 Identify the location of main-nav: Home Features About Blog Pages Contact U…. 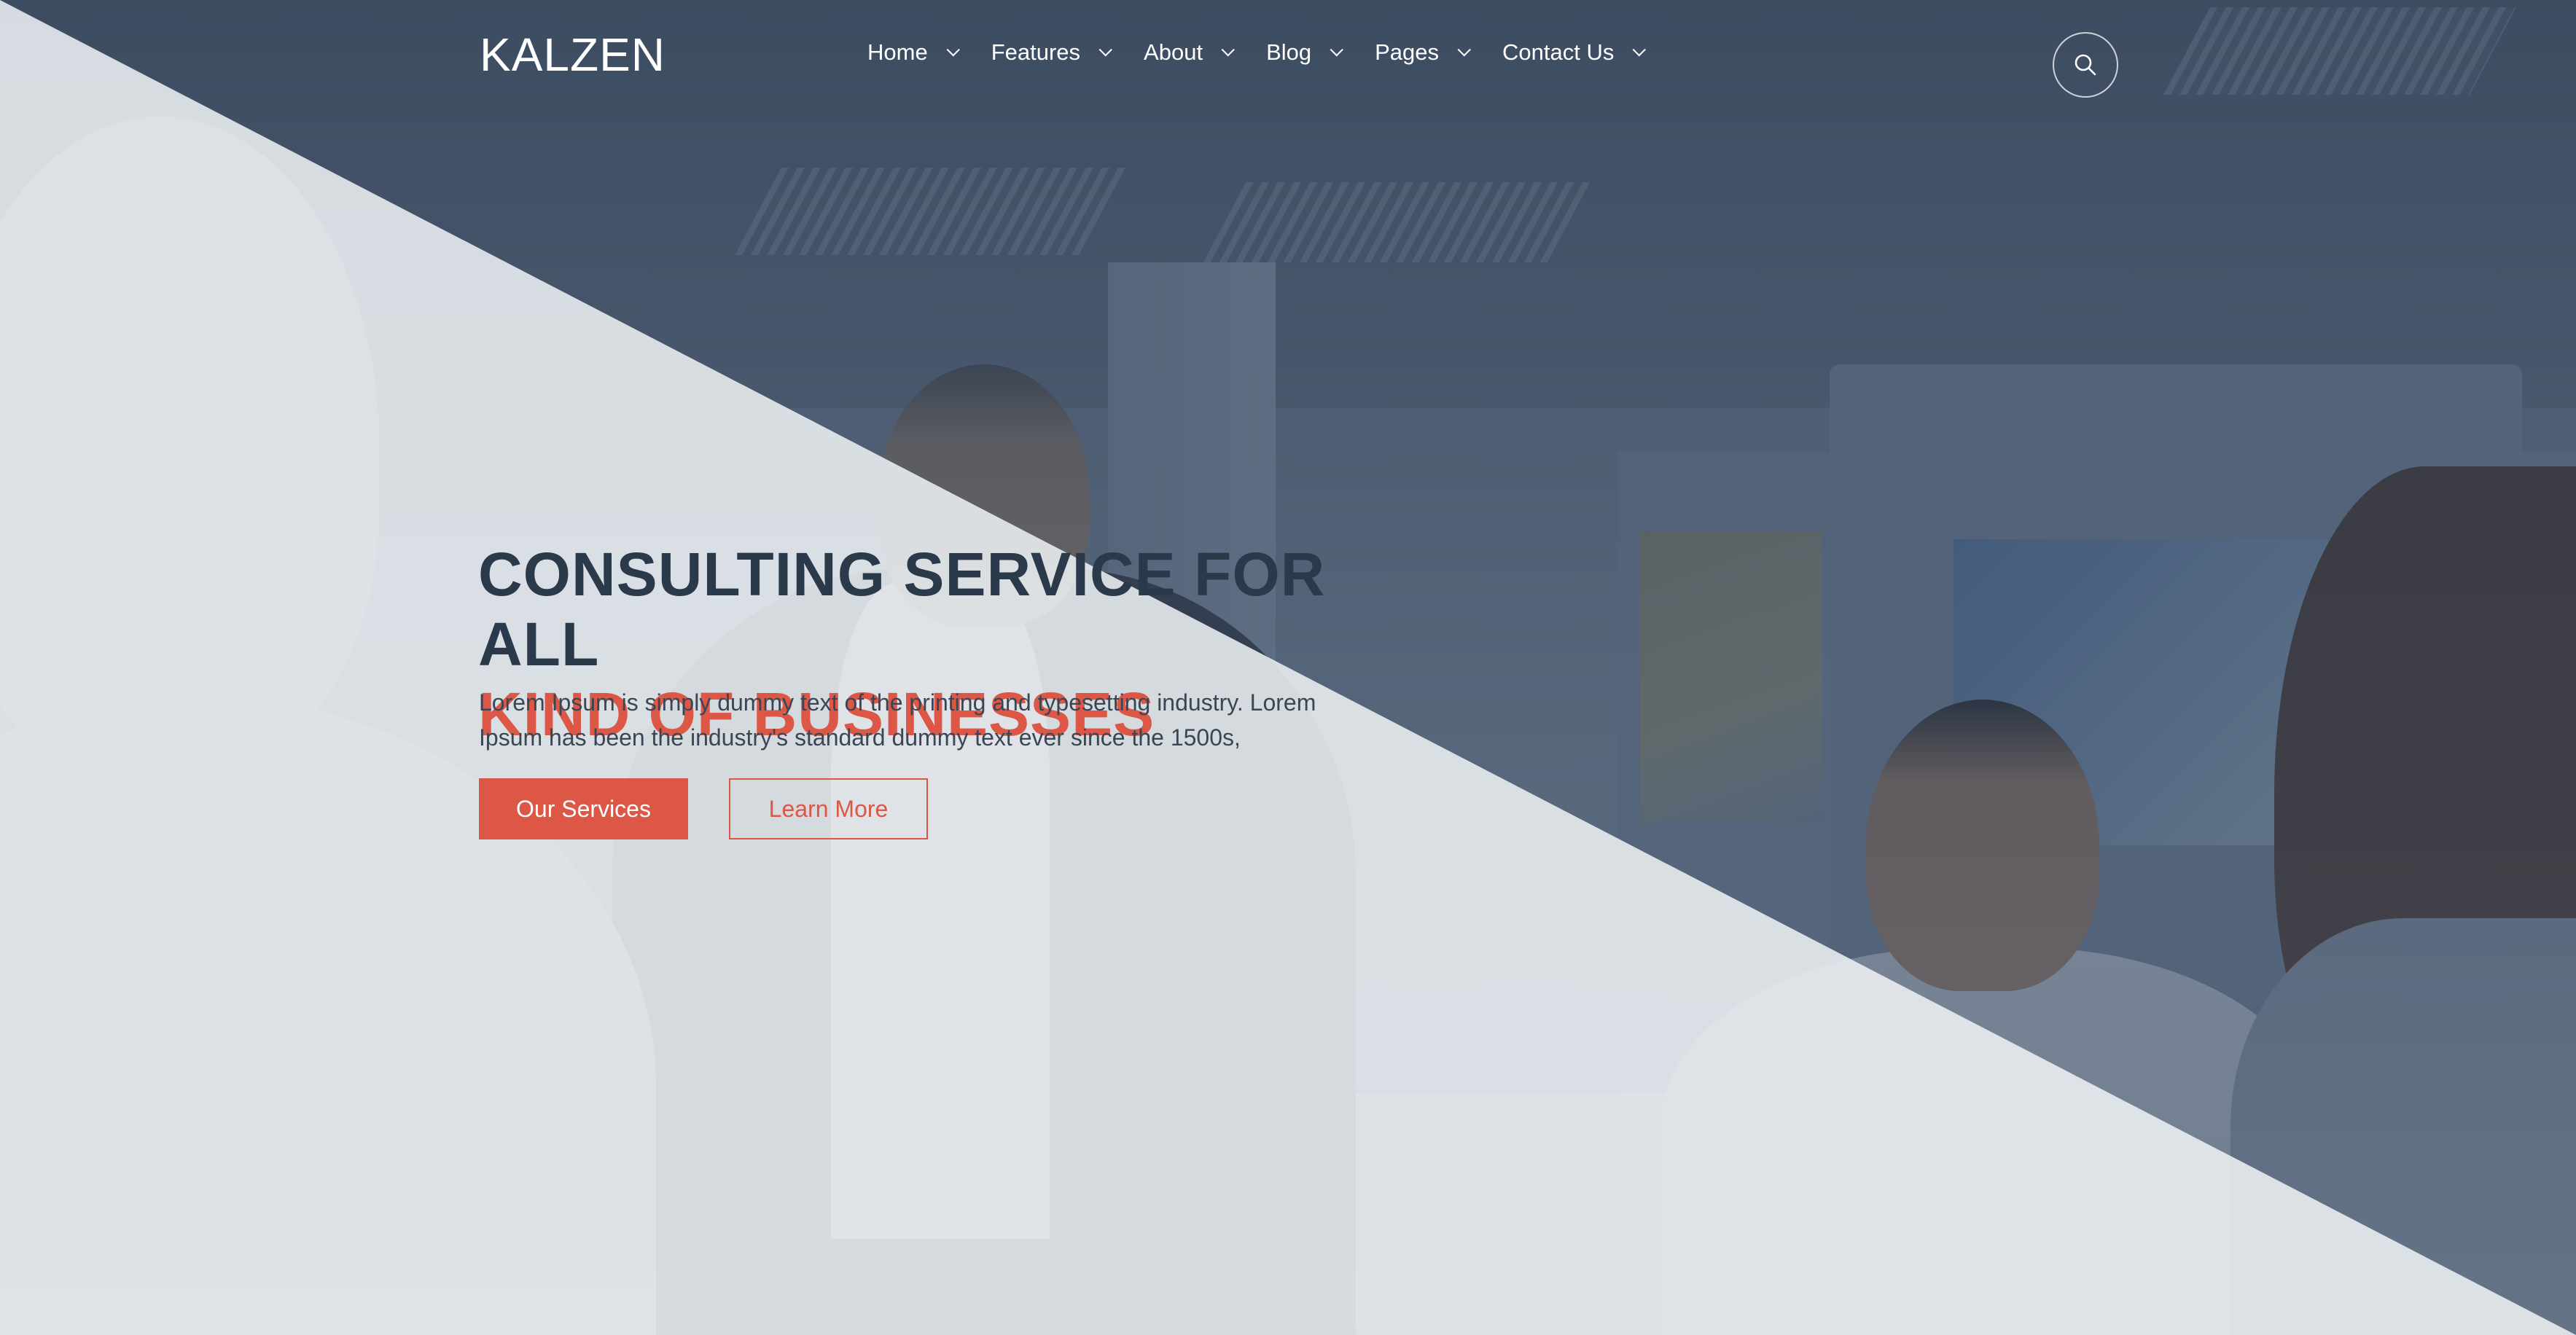
(1272, 52).